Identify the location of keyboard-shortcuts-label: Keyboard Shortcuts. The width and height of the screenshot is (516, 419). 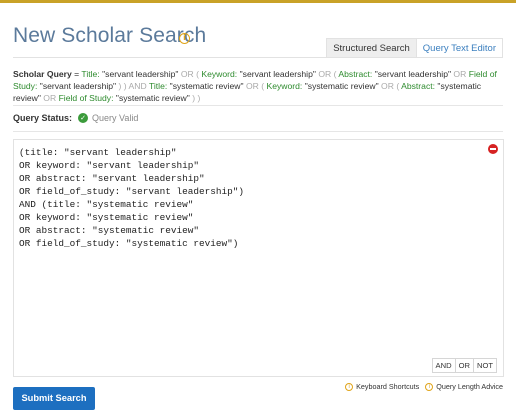
(388, 386).